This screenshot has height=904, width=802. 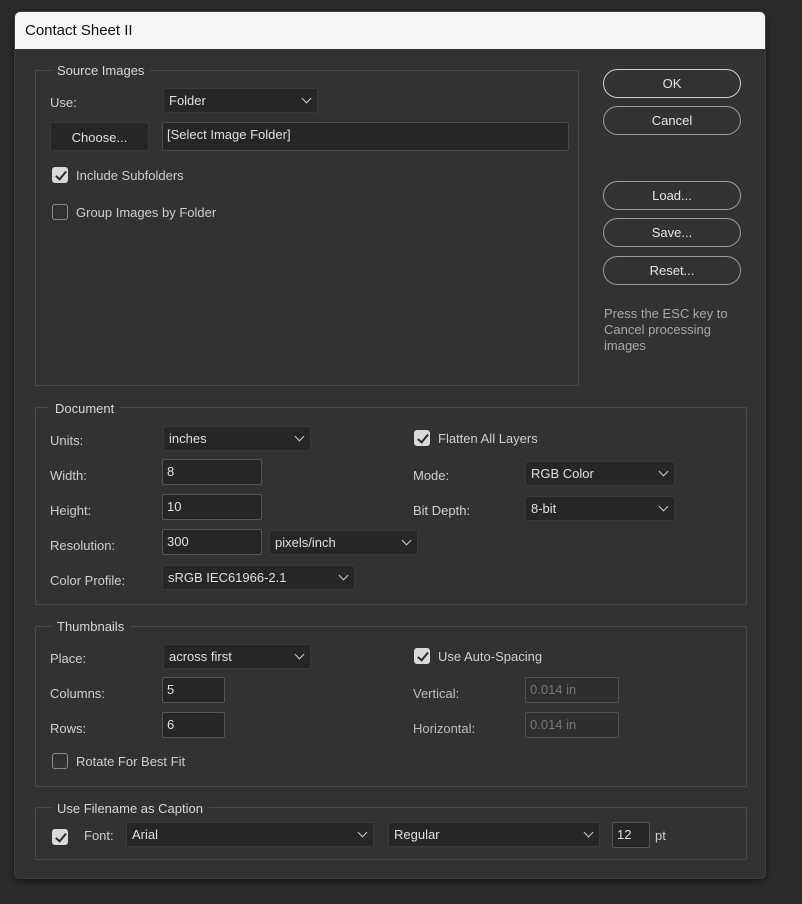 What do you see at coordinates (237, 656) in the screenshot?
I see `place-select: across first` at bounding box center [237, 656].